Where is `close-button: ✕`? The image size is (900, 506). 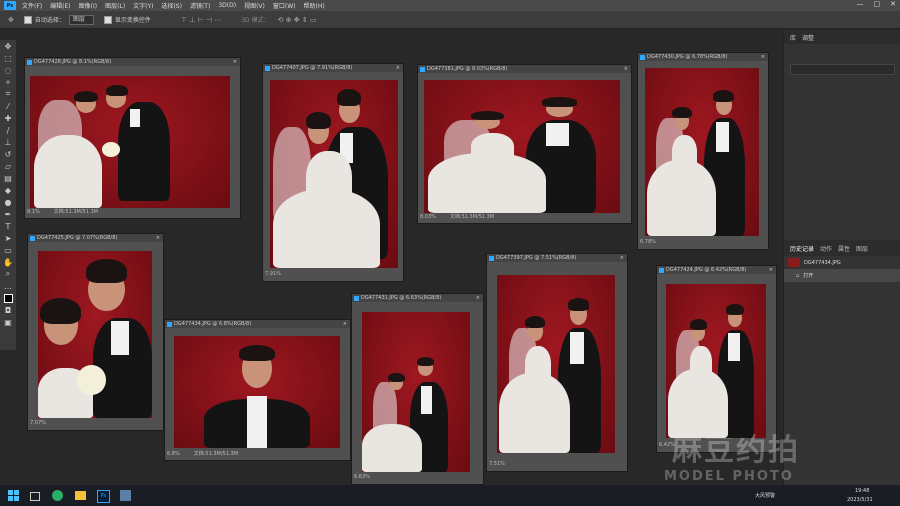
close-button: ✕ is located at coordinates (893, 4).